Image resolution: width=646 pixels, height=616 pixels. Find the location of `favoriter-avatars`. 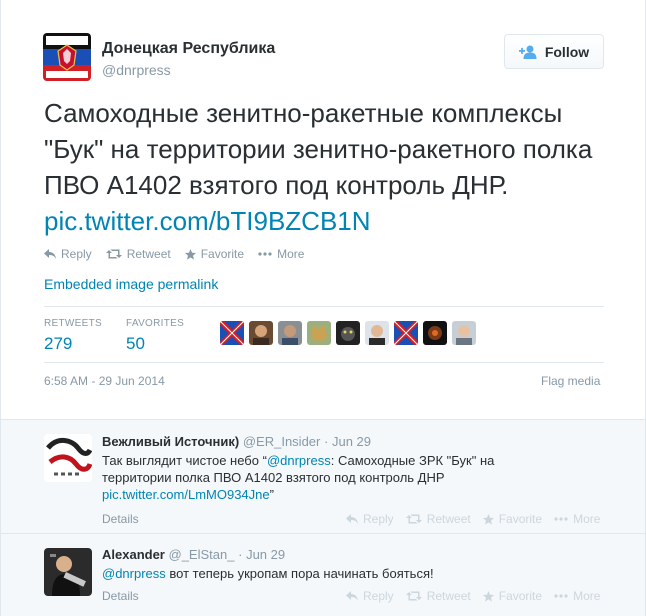

favoriter-avatars is located at coordinates (350, 333).